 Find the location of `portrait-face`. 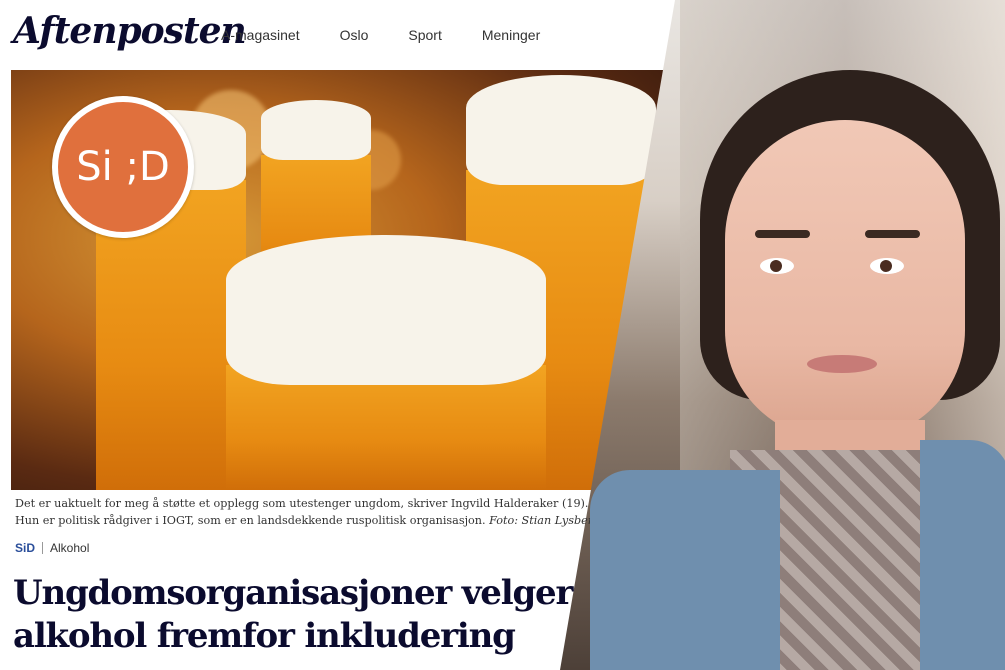

portrait-face is located at coordinates (845, 280).